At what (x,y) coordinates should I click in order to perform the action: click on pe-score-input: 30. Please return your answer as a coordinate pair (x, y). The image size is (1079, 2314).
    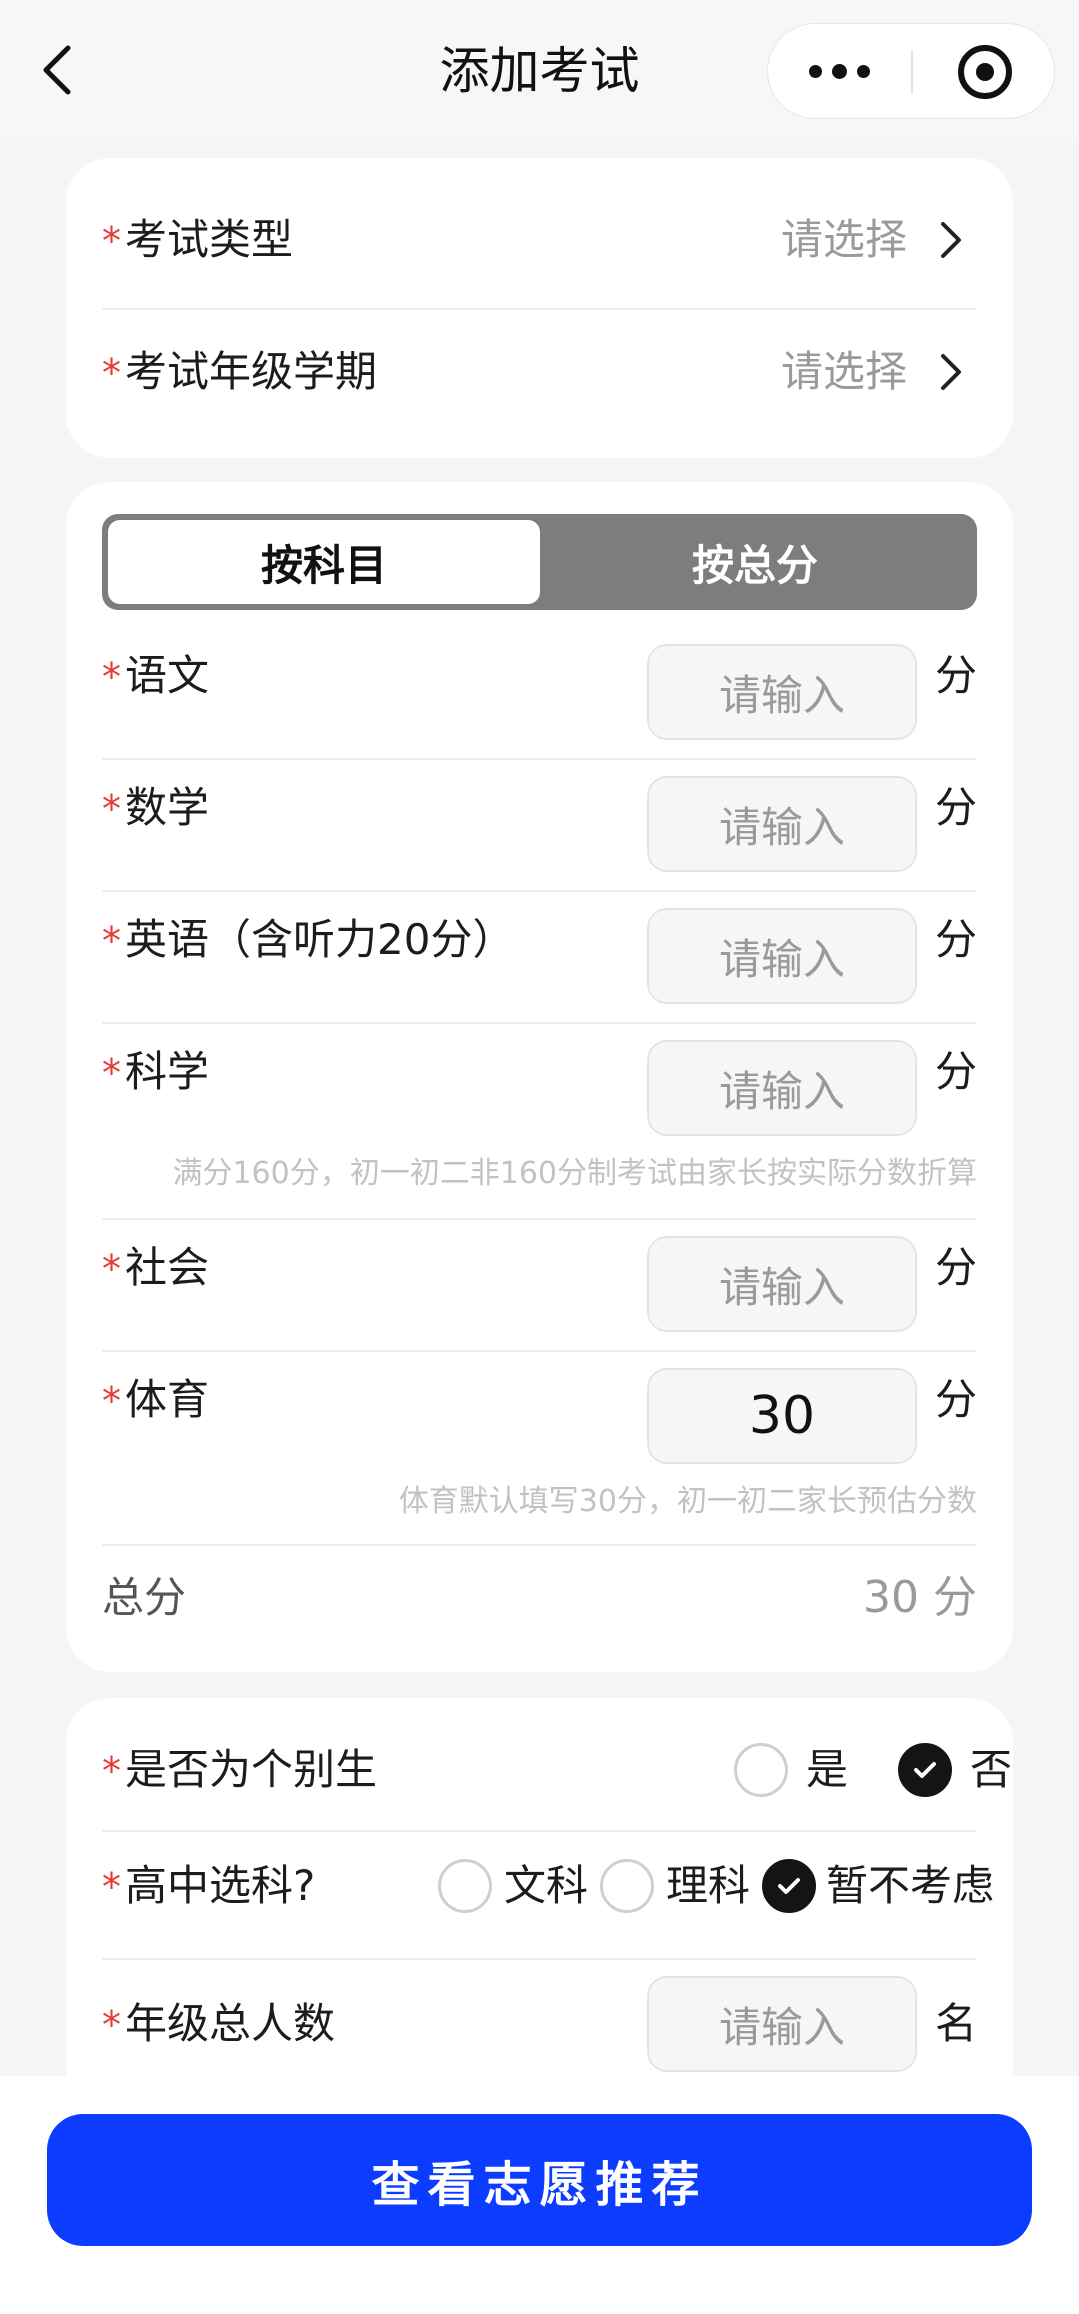
    Looking at the image, I should click on (782, 1416).